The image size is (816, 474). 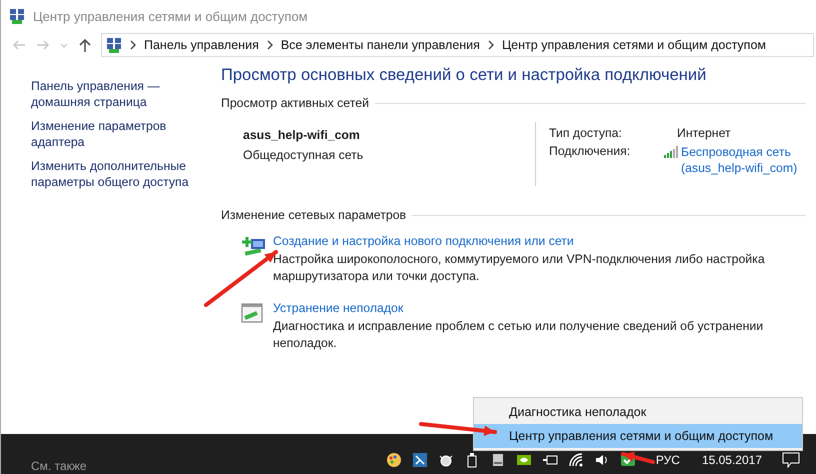 What do you see at coordinates (302, 135) in the screenshot?
I see `network-name: asus_help-wifi_com` at bounding box center [302, 135].